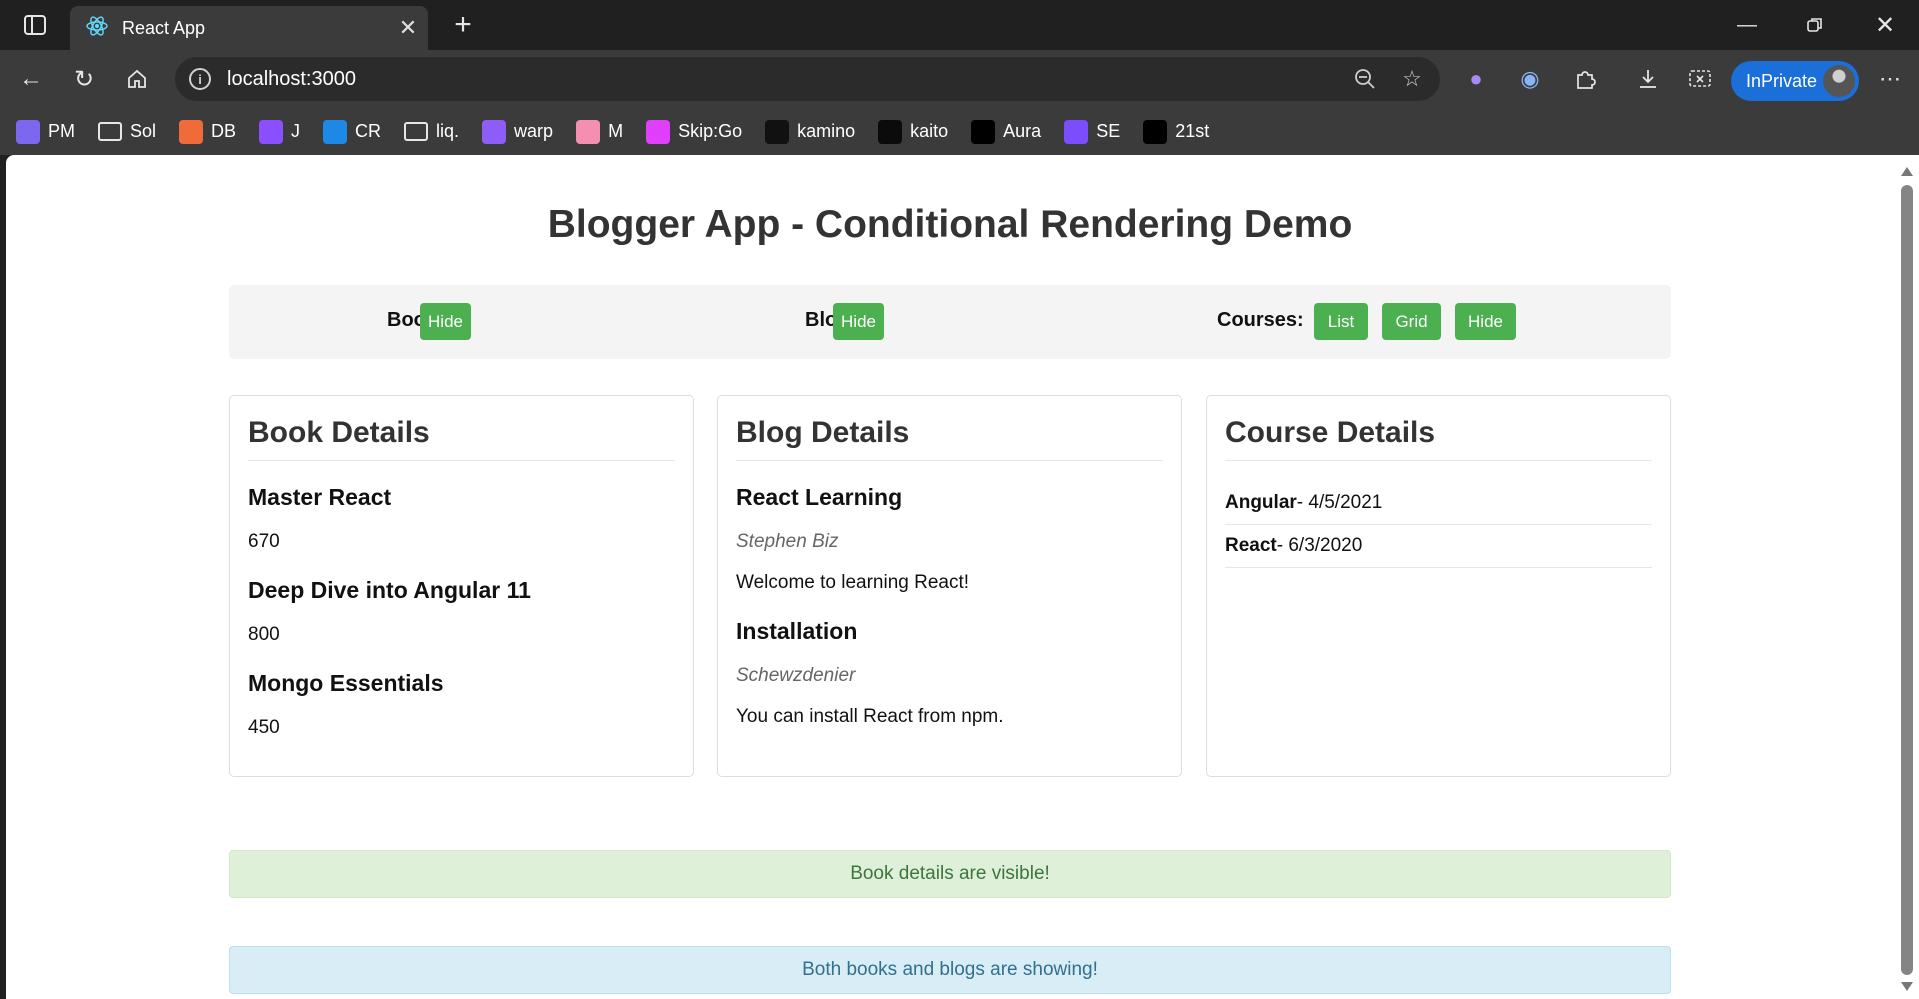 This screenshot has width=1919, height=999. What do you see at coordinates (950, 224) in the screenshot?
I see `page-title: Blogger App - Conditional Rendering Demo` at bounding box center [950, 224].